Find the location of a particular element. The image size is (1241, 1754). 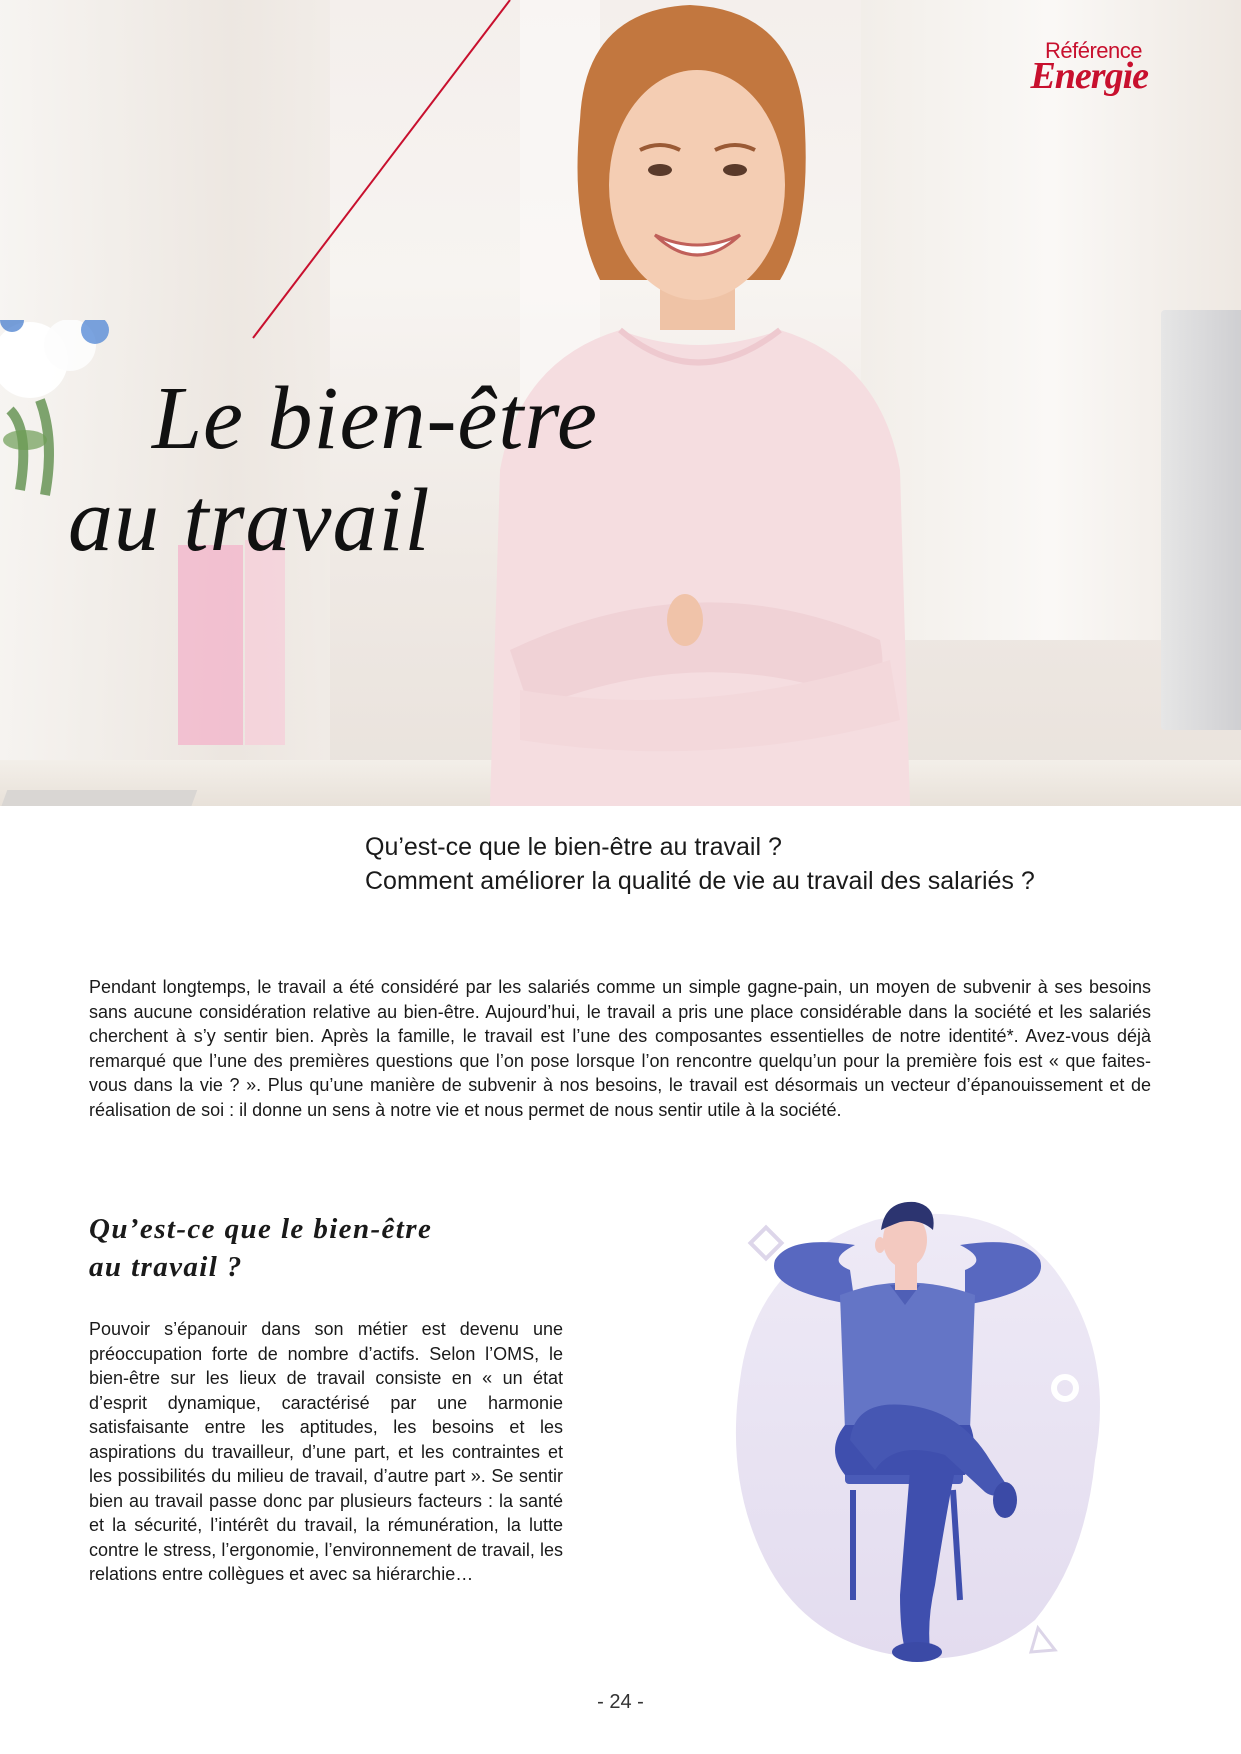

brand-logo: Référence Energie is located at coordinates (1080, 68).